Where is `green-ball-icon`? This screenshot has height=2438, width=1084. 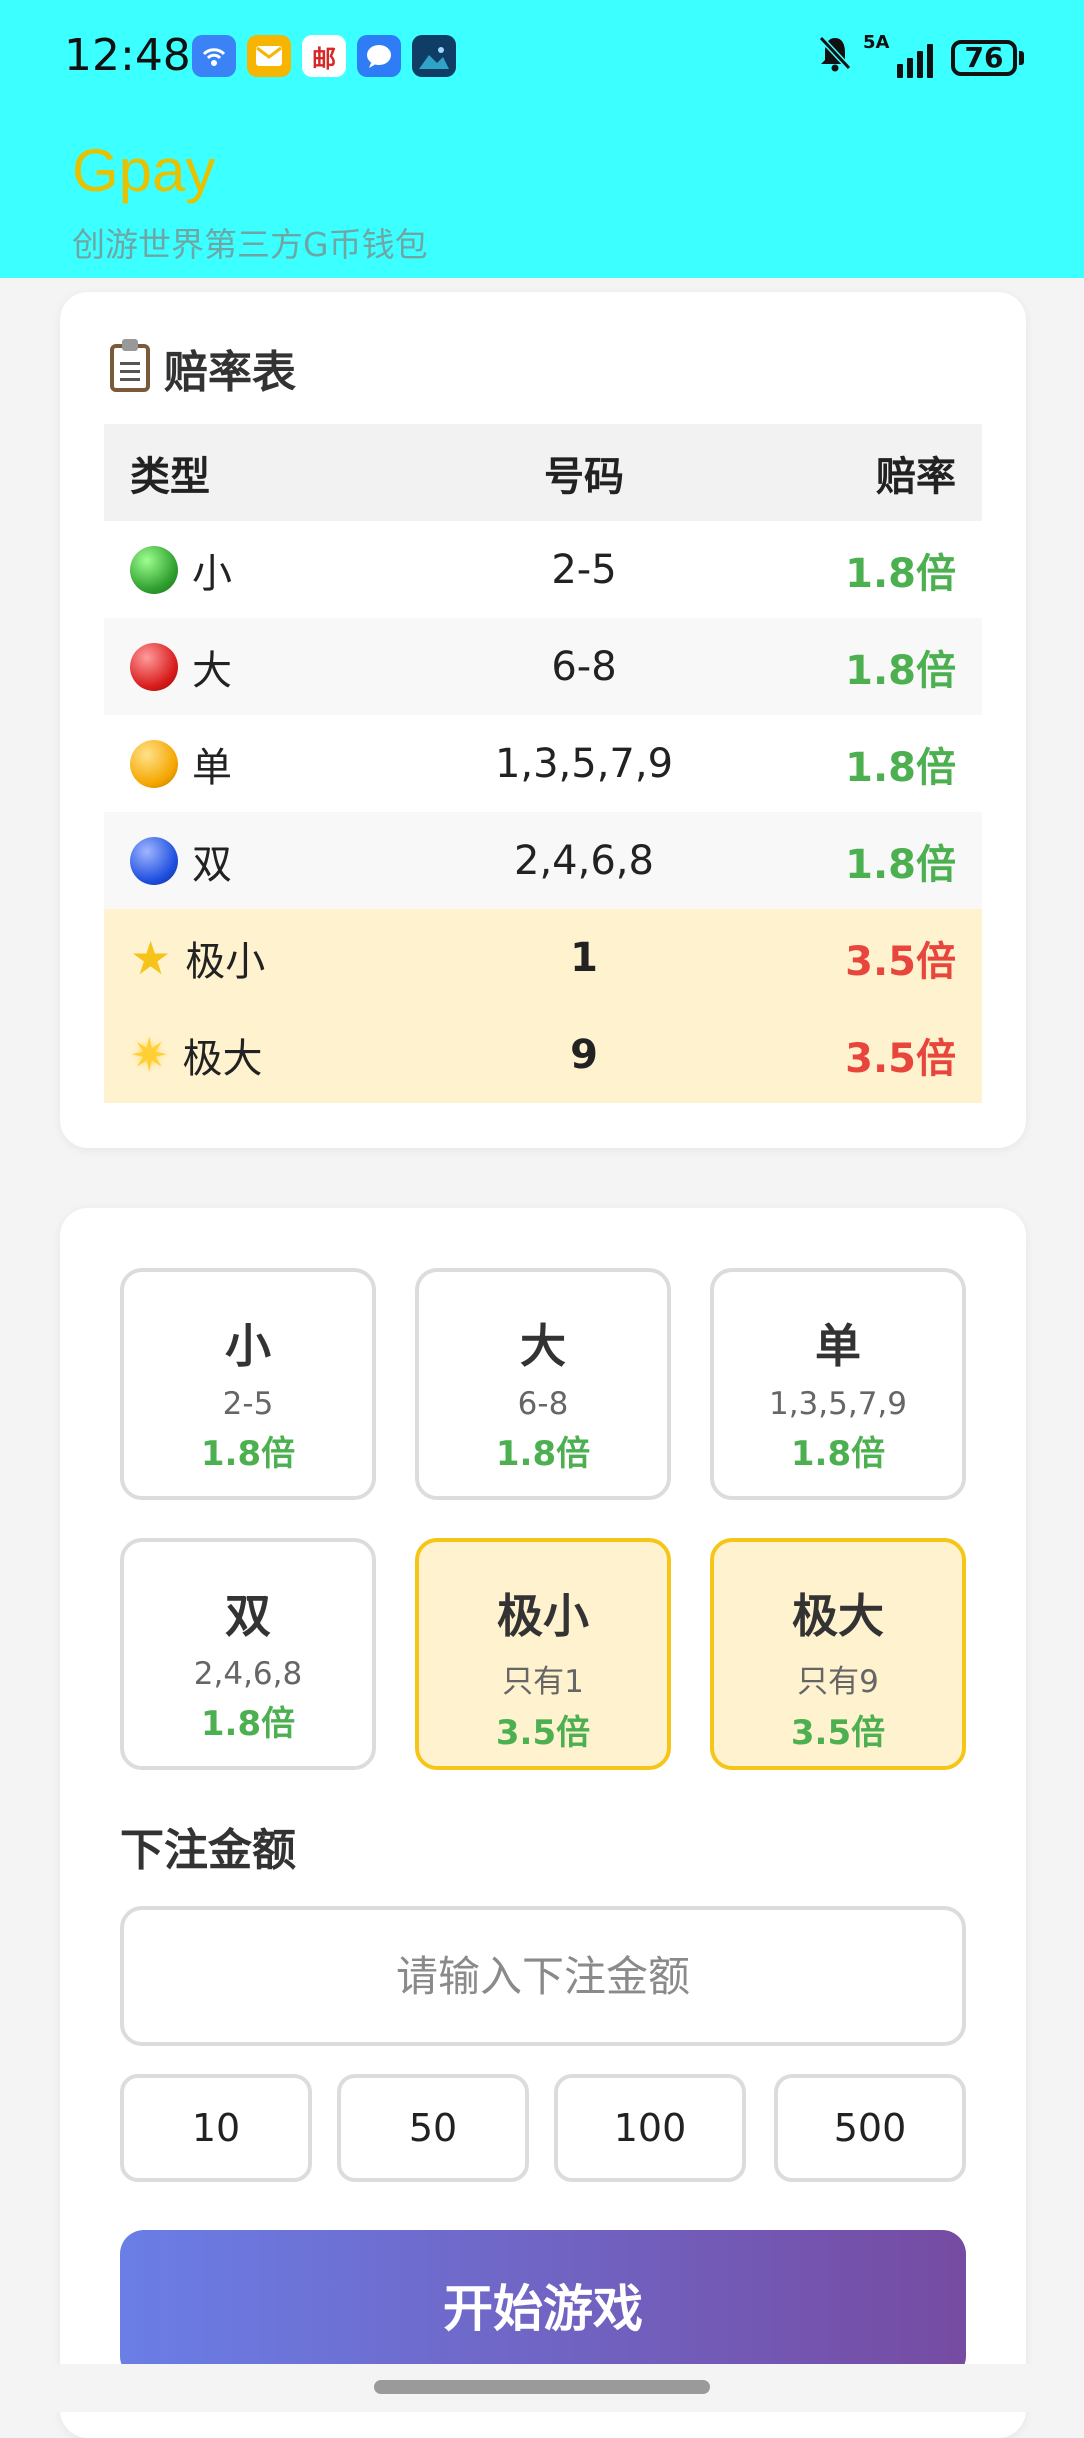
green-ball-icon is located at coordinates (154, 569).